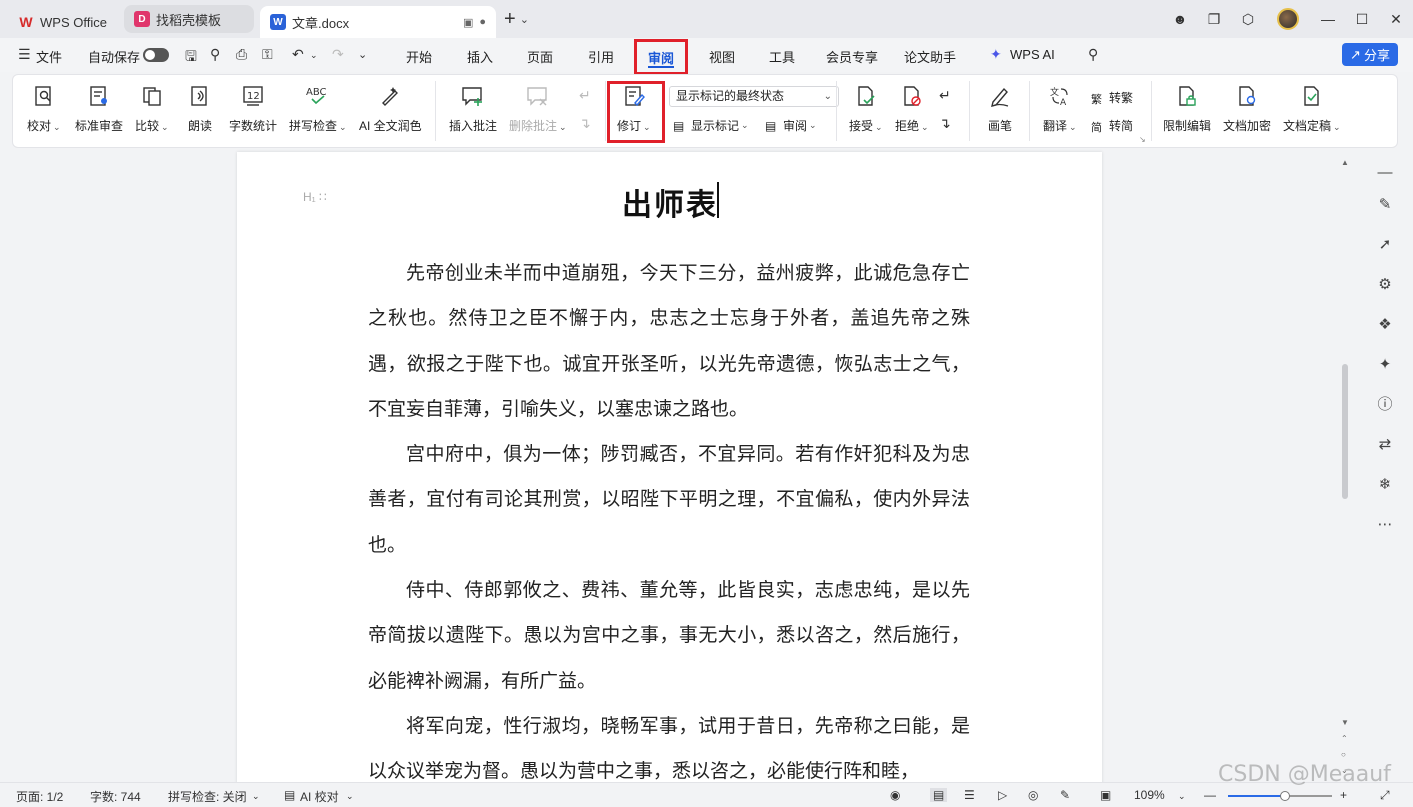 The height and width of the screenshot is (807, 1413). Describe the element at coordinates (540, 56) in the screenshot. I see `menu-page: 页面` at that location.